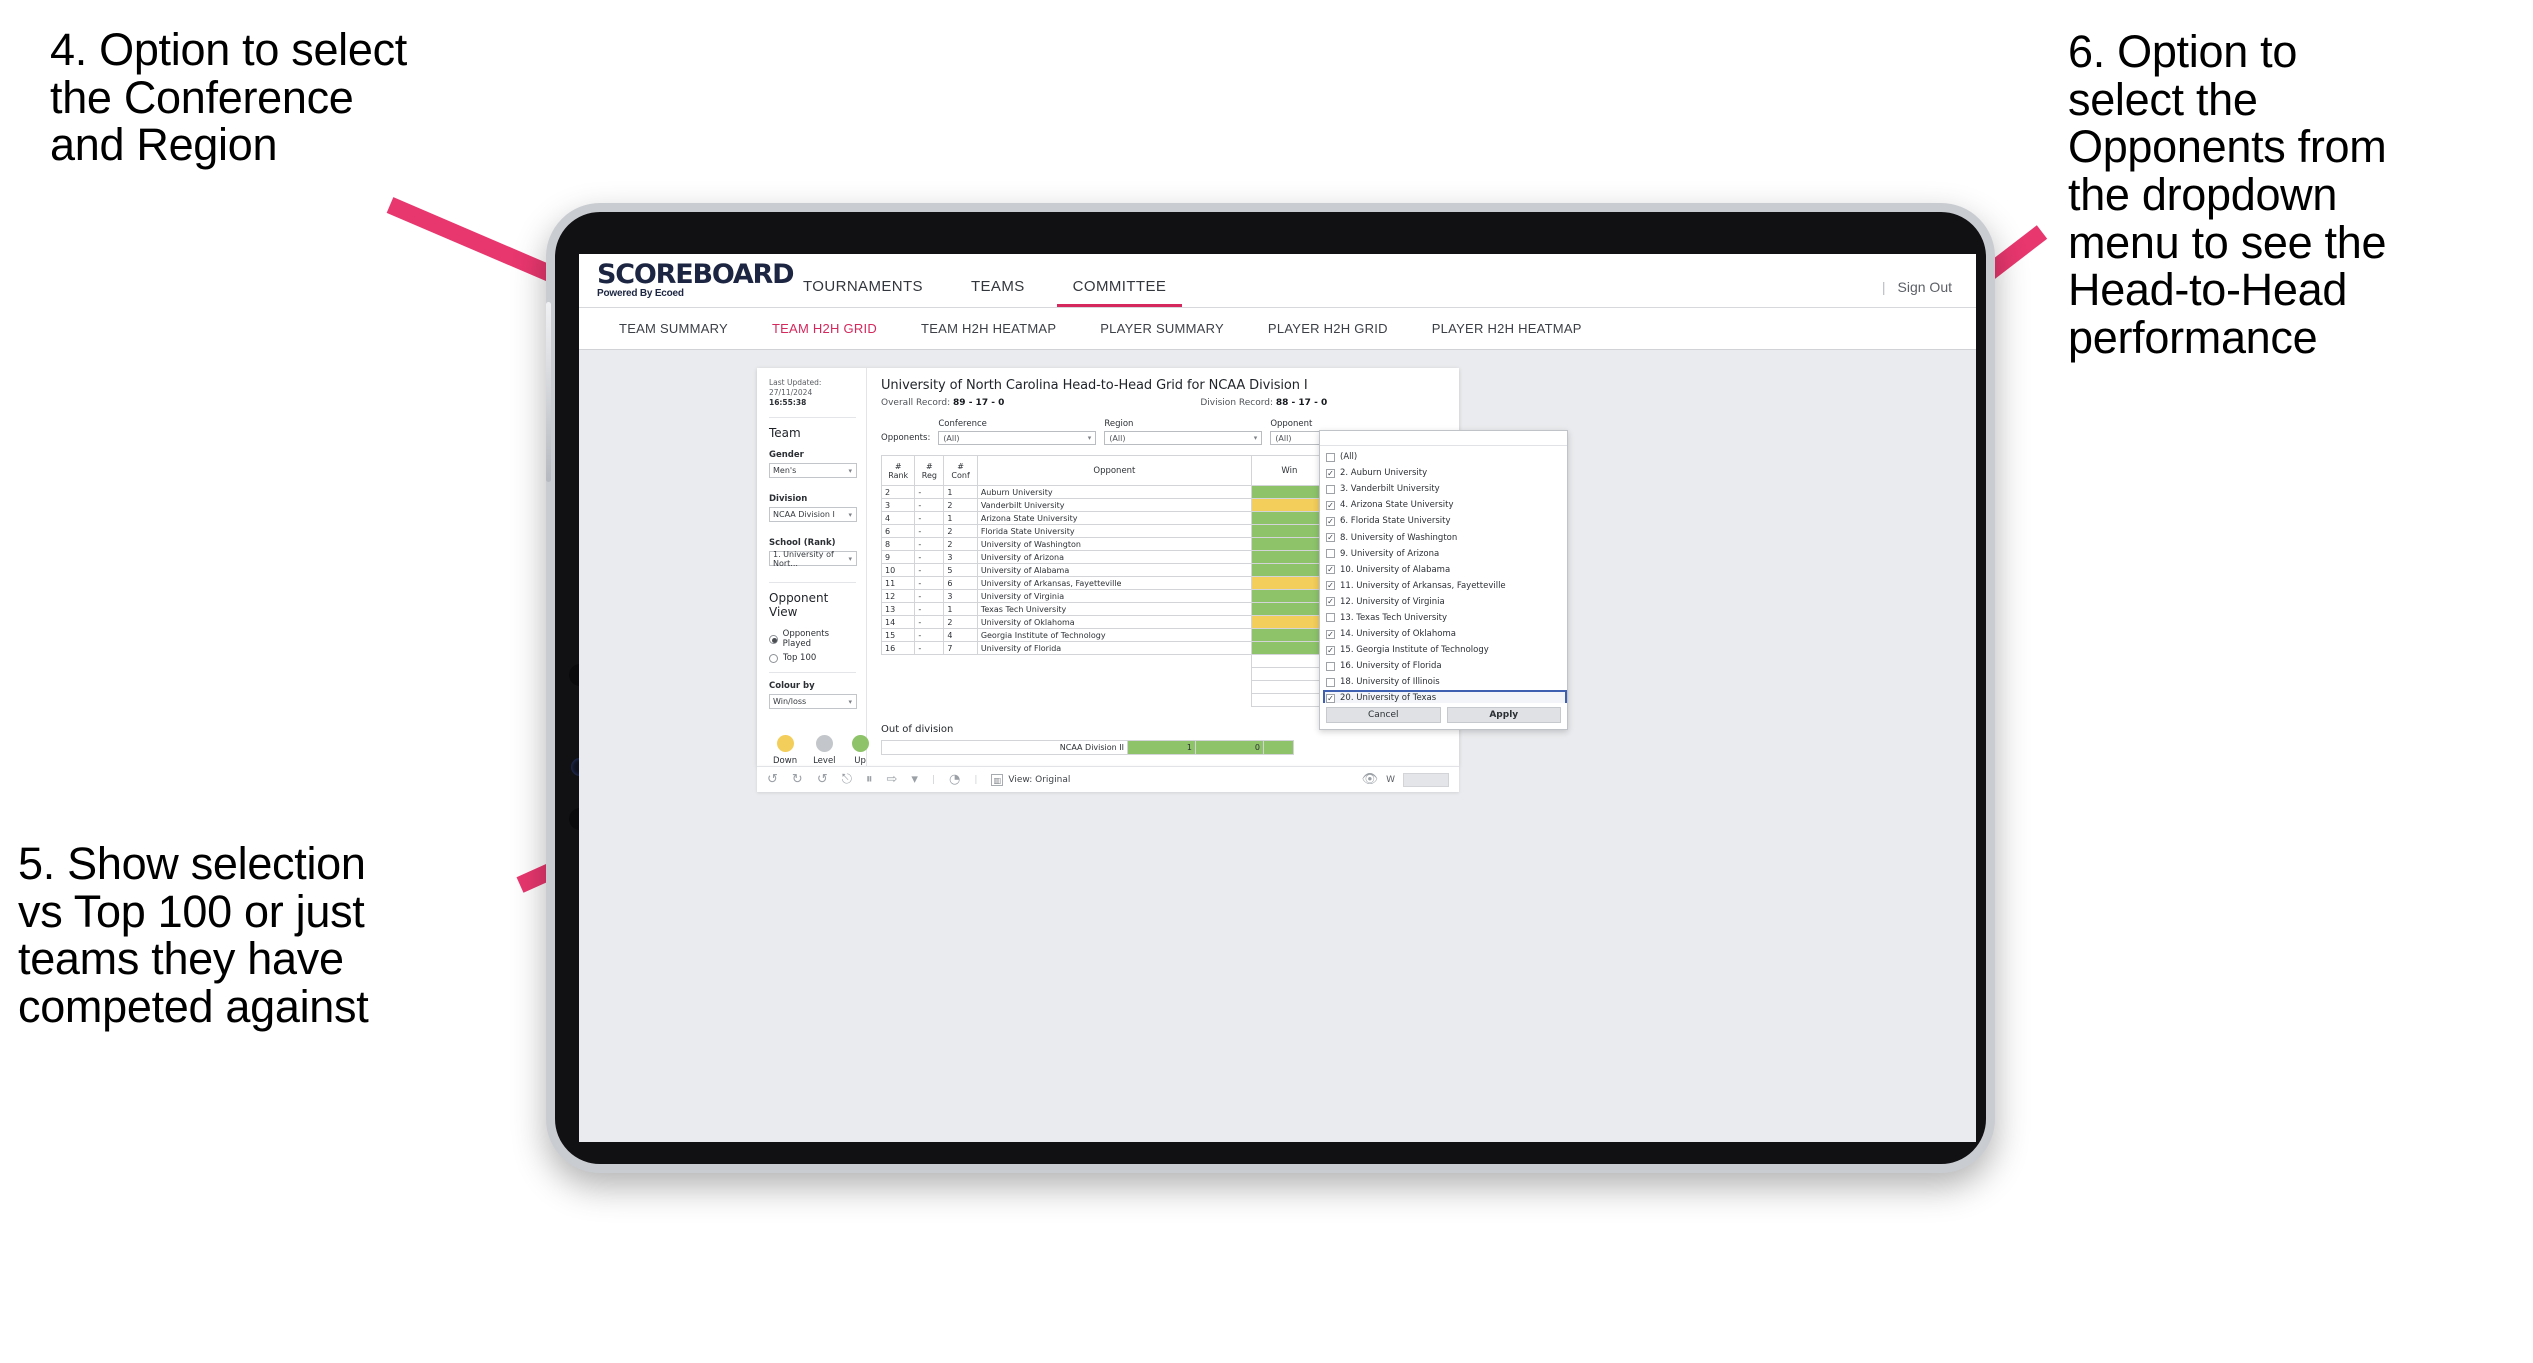 The height and width of the screenshot is (1363, 2533). What do you see at coordinates (1162, 328) in the screenshot?
I see `tab-player-summary: PLAYER SUMMARY` at bounding box center [1162, 328].